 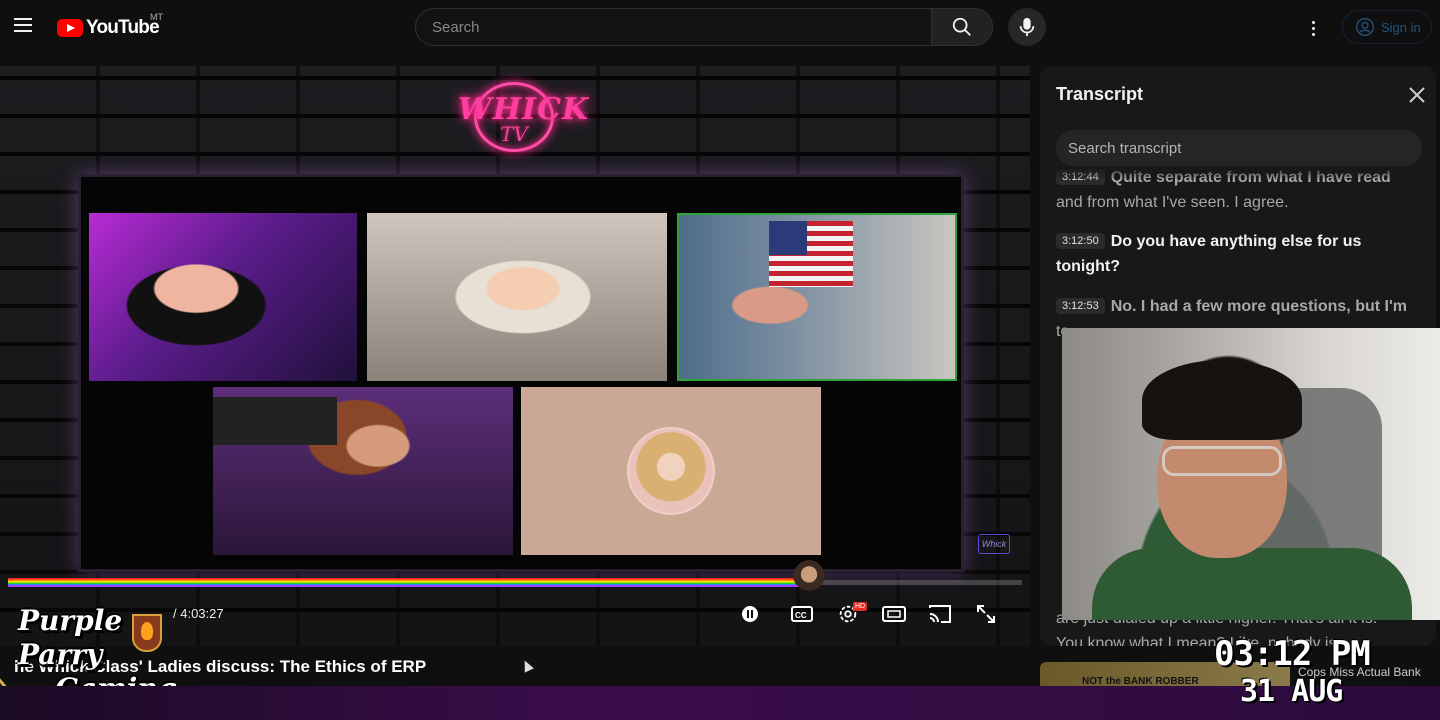 What do you see at coordinates (198, 613) in the screenshot?
I see `time-display: / 4:03:27` at bounding box center [198, 613].